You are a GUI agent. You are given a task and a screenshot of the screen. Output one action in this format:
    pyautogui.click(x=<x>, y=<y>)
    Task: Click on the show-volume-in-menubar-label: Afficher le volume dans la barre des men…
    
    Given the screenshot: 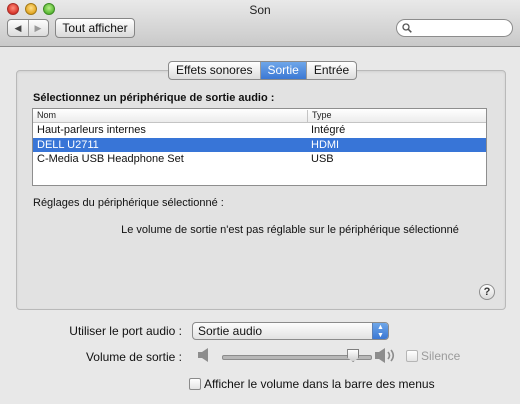 What is the action you would take?
    pyautogui.click(x=319, y=384)
    